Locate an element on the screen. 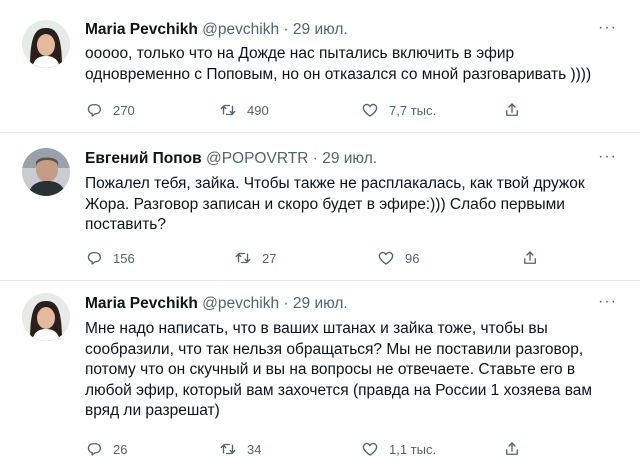  like-button: 7,7 тыс. is located at coordinates (398, 110).